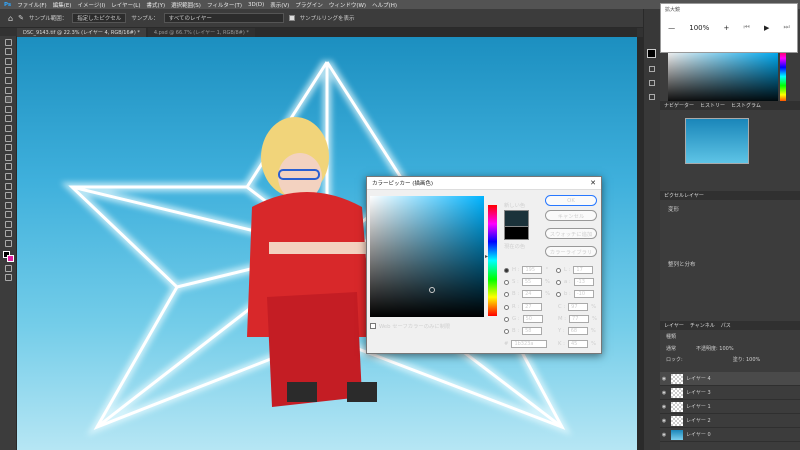 This screenshot has width=800, height=450. What do you see at coordinates (652, 97) in the screenshot?
I see `adjustments-panel-icon` at bounding box center [652, 97].